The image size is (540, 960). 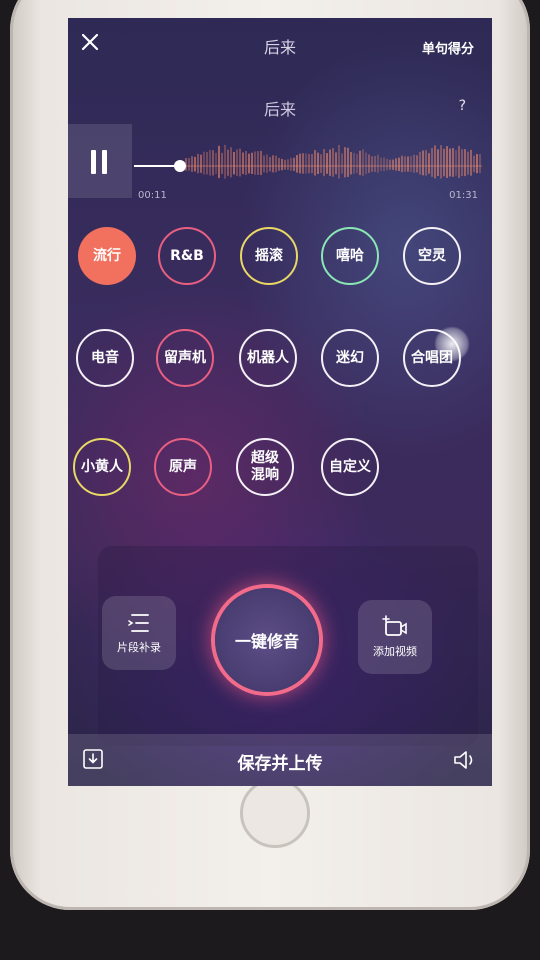 I want to click on effect-label: 摇滚, so click(x=269, y=255).